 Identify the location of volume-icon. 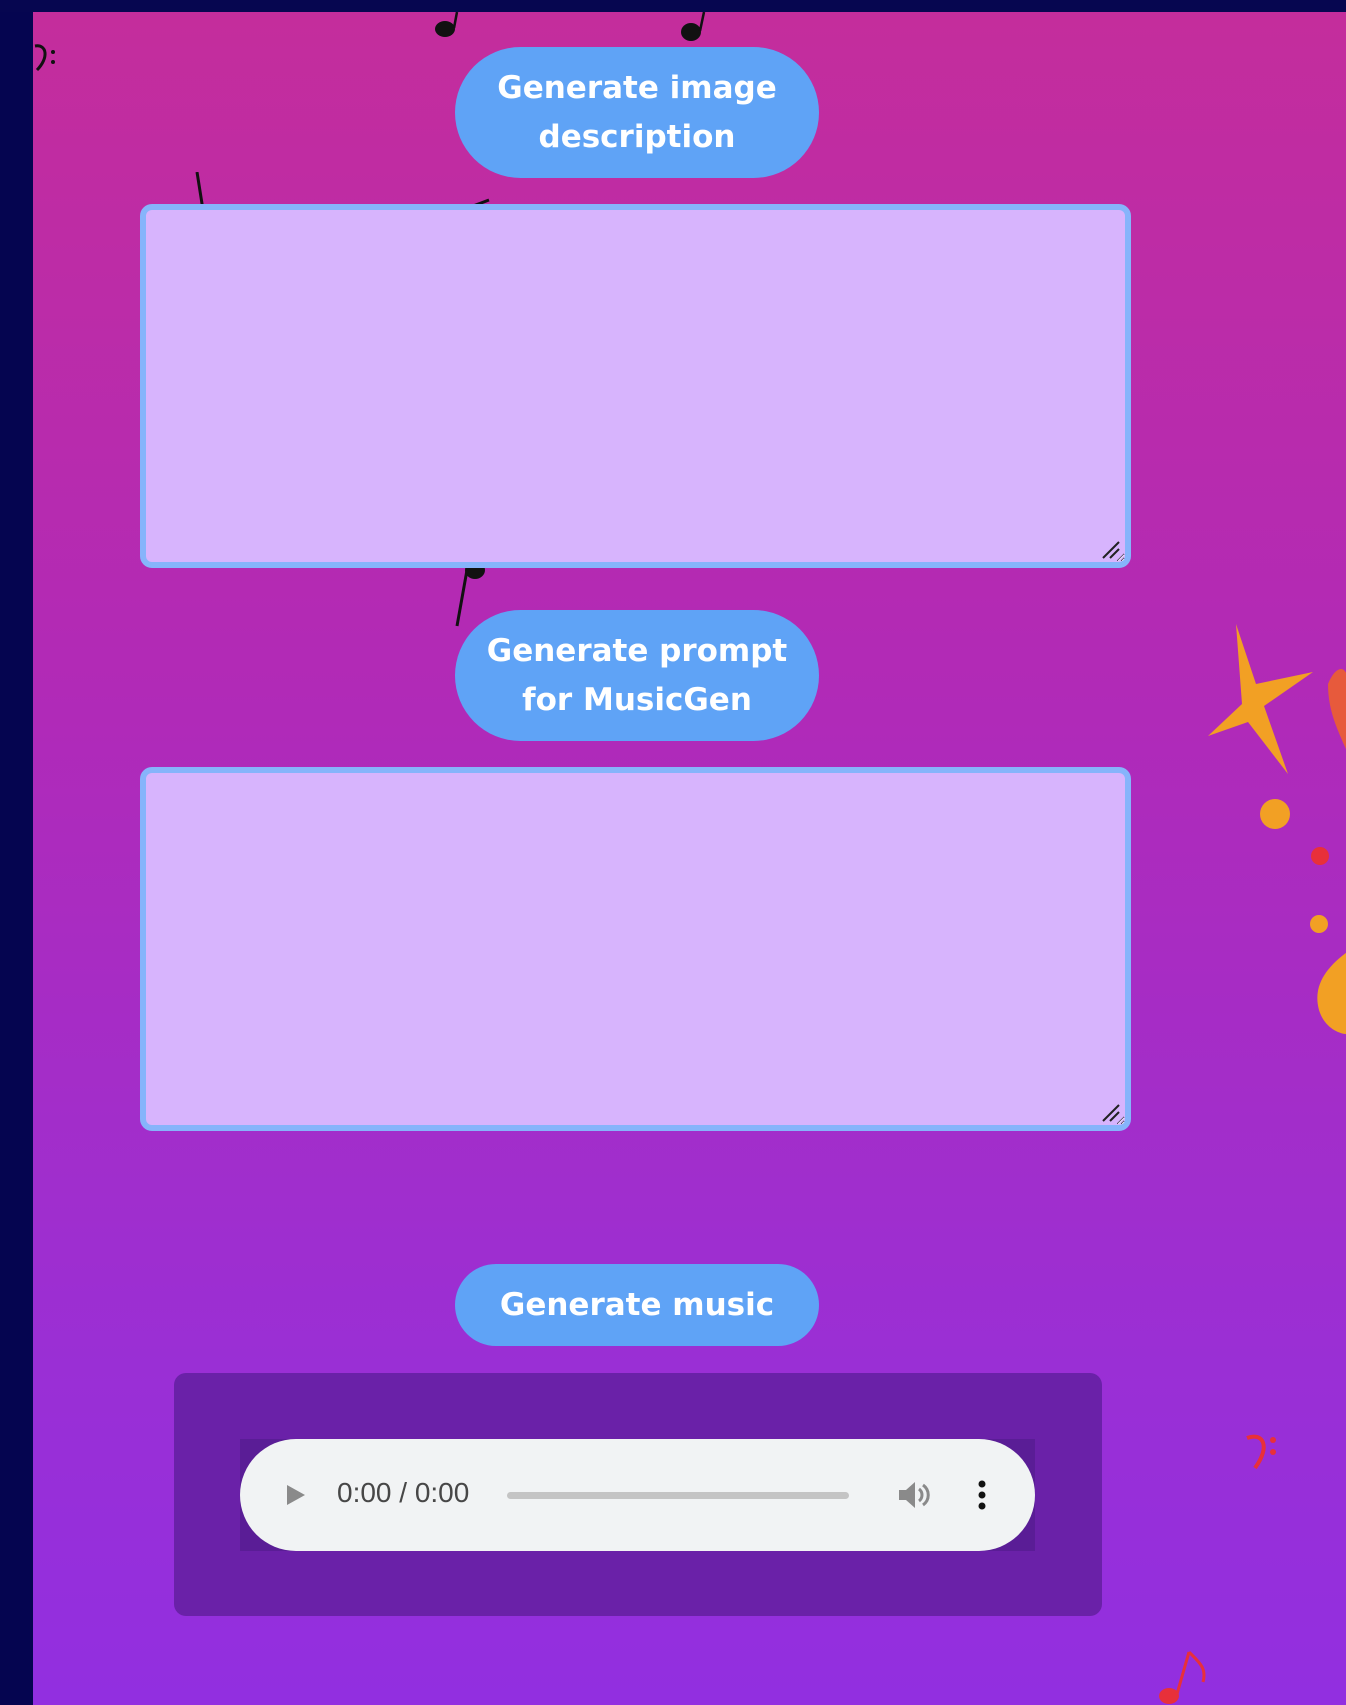
(915, 1495).